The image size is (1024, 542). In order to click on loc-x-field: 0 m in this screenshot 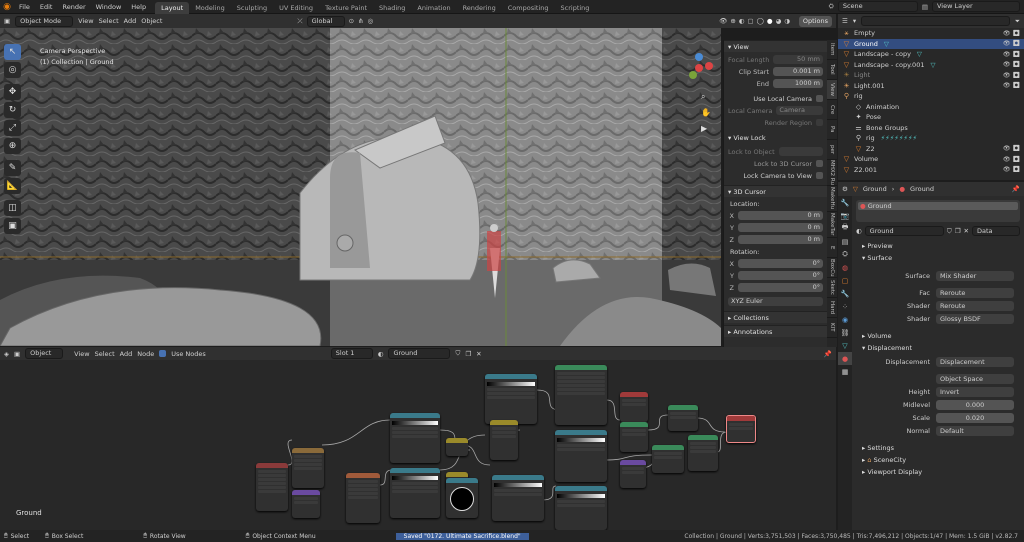, I will do `click(780, 215)`.